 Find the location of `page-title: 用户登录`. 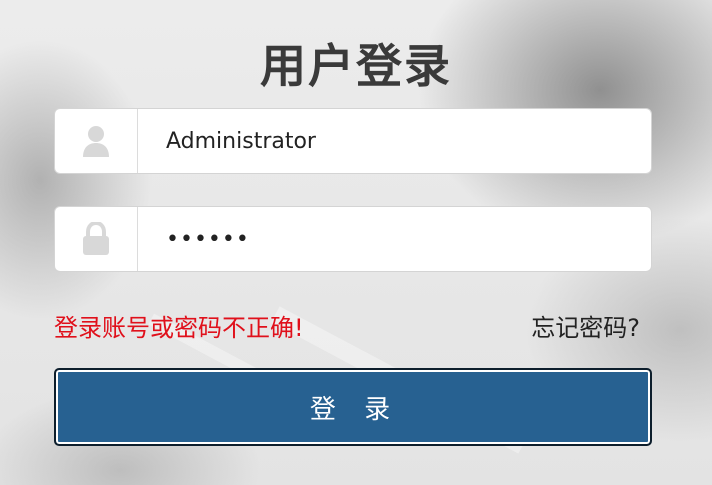

page-title: 用户登录 is located at coordinates (356, 66).